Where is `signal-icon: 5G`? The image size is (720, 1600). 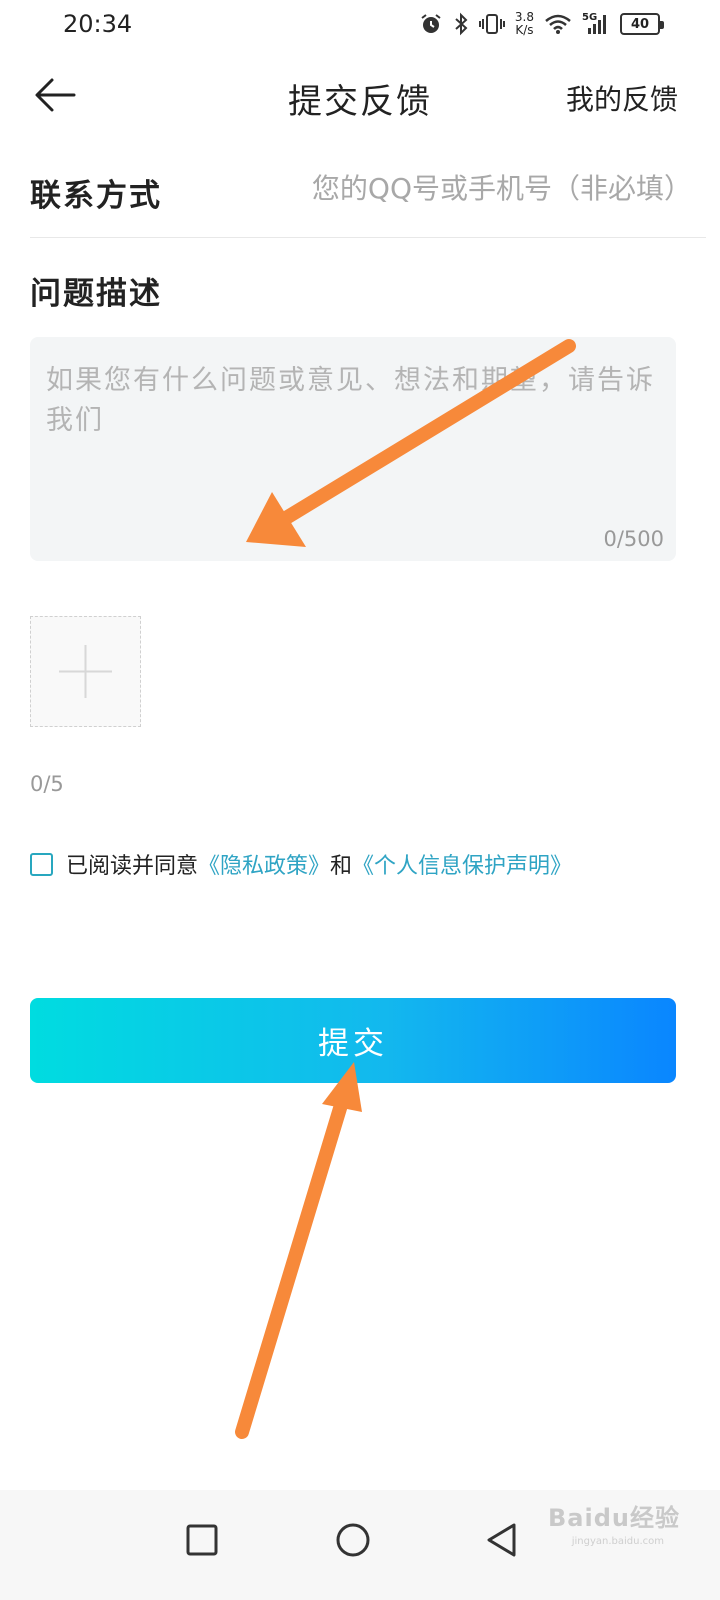
signal-icon: 5G is located at coordinates (596, 24).